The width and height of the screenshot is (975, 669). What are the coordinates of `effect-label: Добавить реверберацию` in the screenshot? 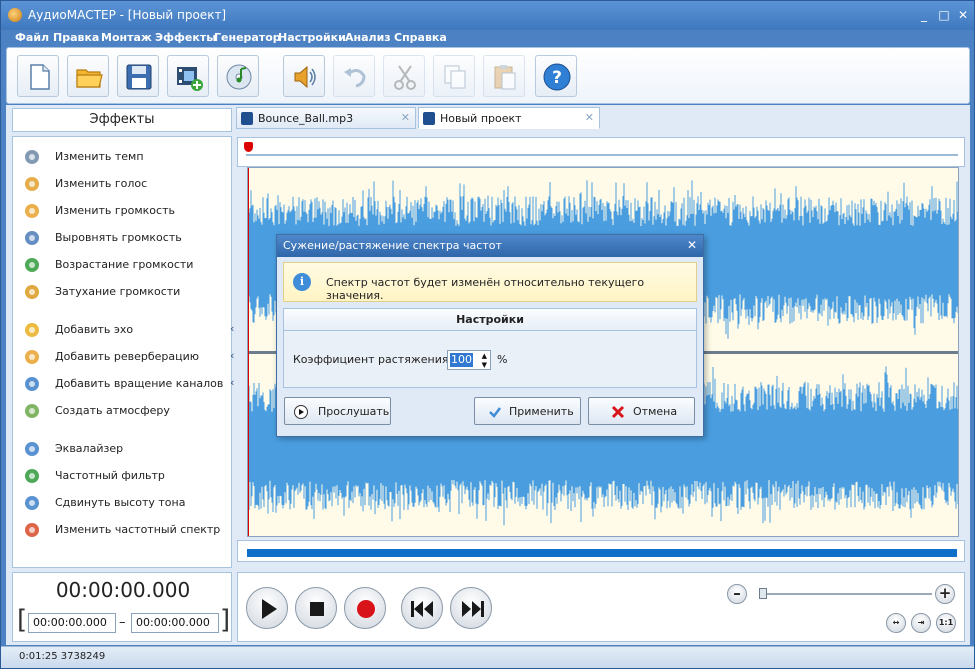 It's located at (127, 356).